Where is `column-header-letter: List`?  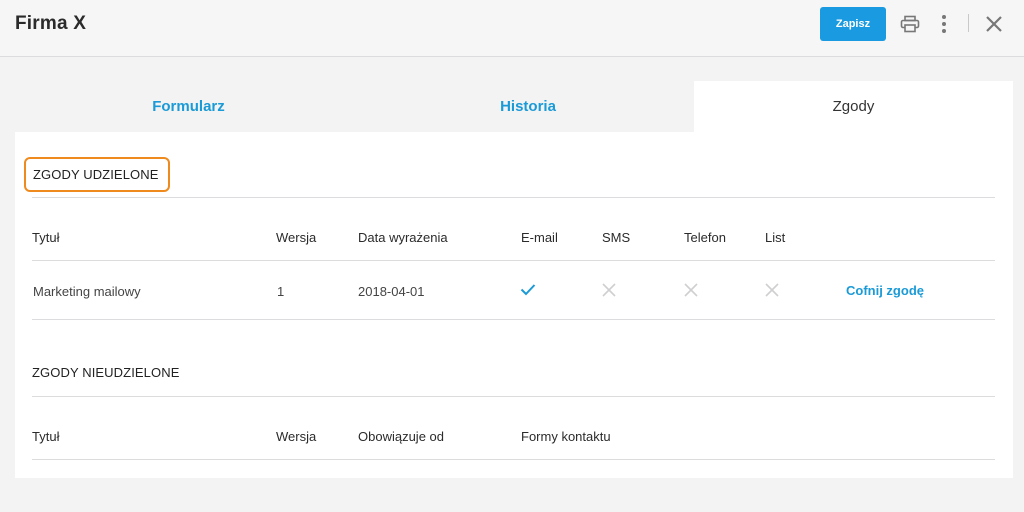 column-header-letter: List is located at coordinates (775, 237).